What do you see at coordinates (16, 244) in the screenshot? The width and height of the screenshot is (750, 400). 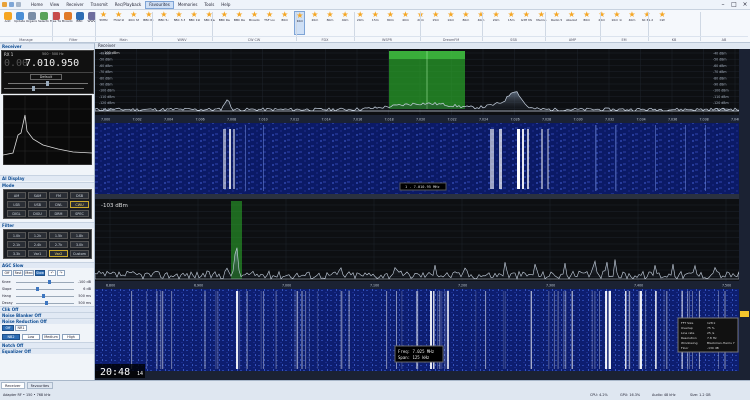 I see `filter-21k: 2.1k` at bounding box center [16, 244].